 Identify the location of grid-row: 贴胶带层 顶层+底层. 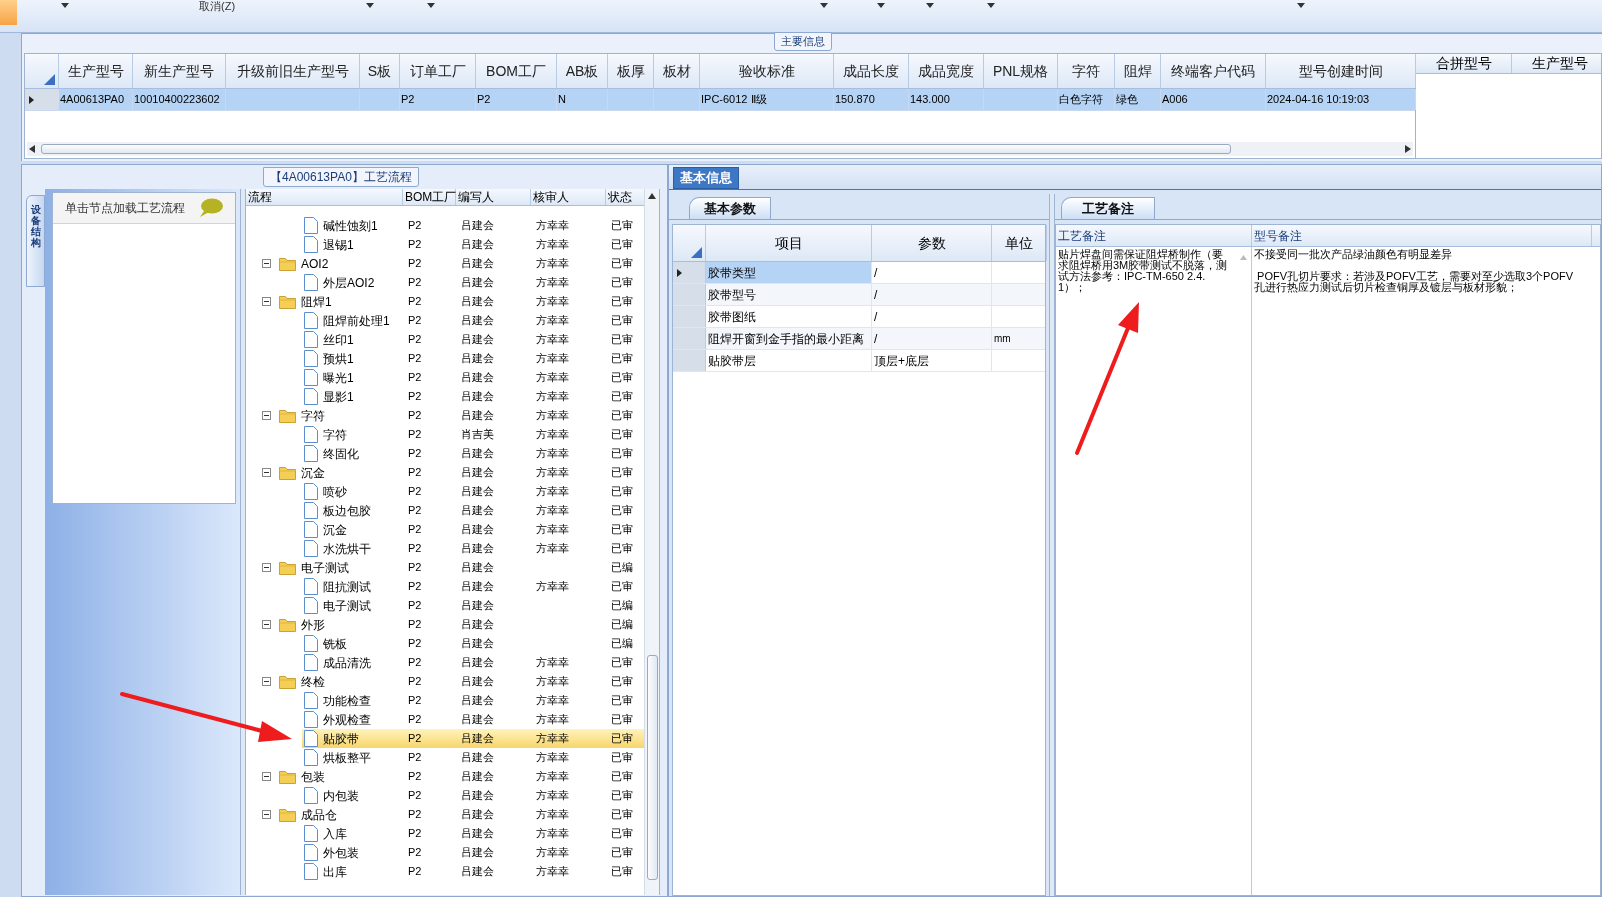
(859, 361).